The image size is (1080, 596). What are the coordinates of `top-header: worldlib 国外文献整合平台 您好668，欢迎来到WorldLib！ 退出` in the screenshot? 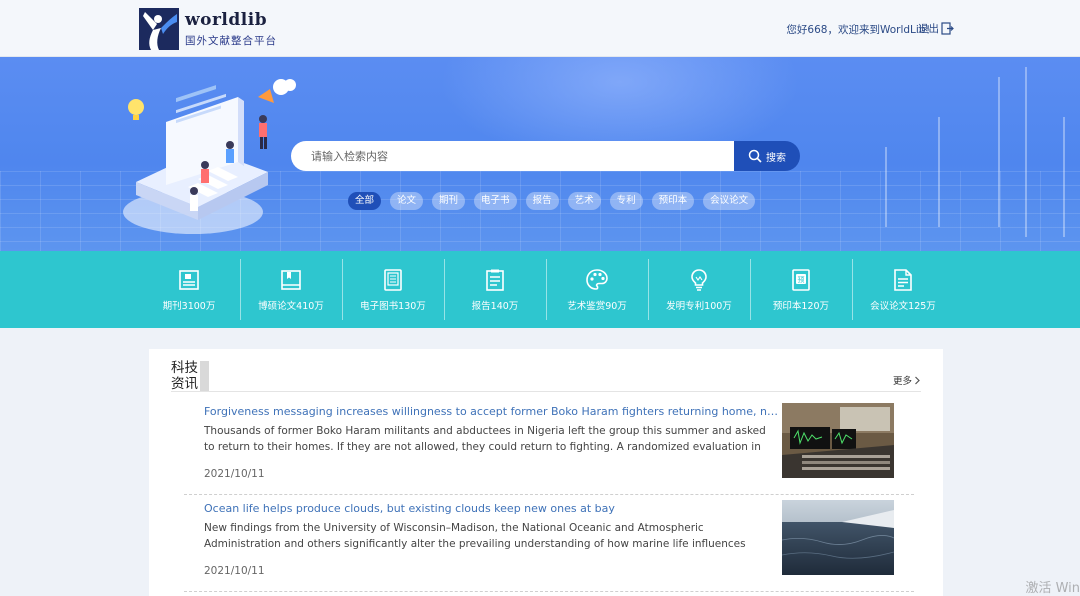 It's located at (540, 28).